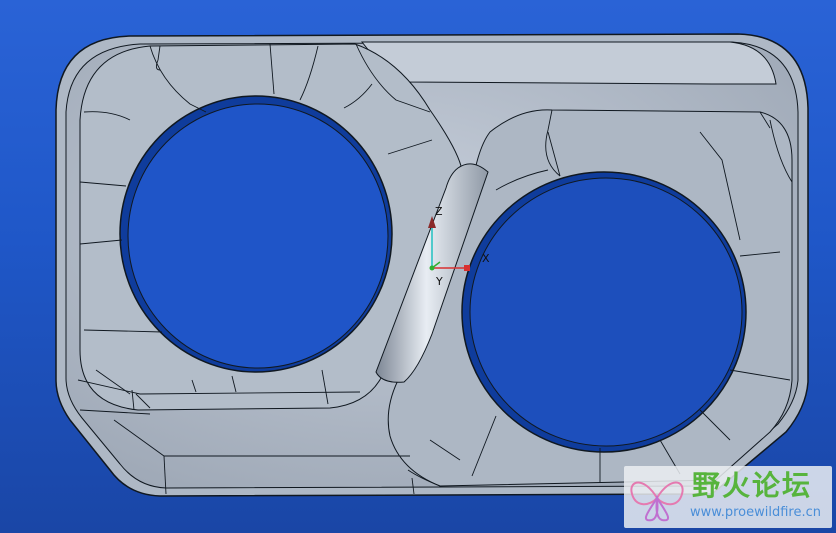  Describe the element at coordinates (486, 258) in the screenshot. I see `x-axis-label: X` at that location.